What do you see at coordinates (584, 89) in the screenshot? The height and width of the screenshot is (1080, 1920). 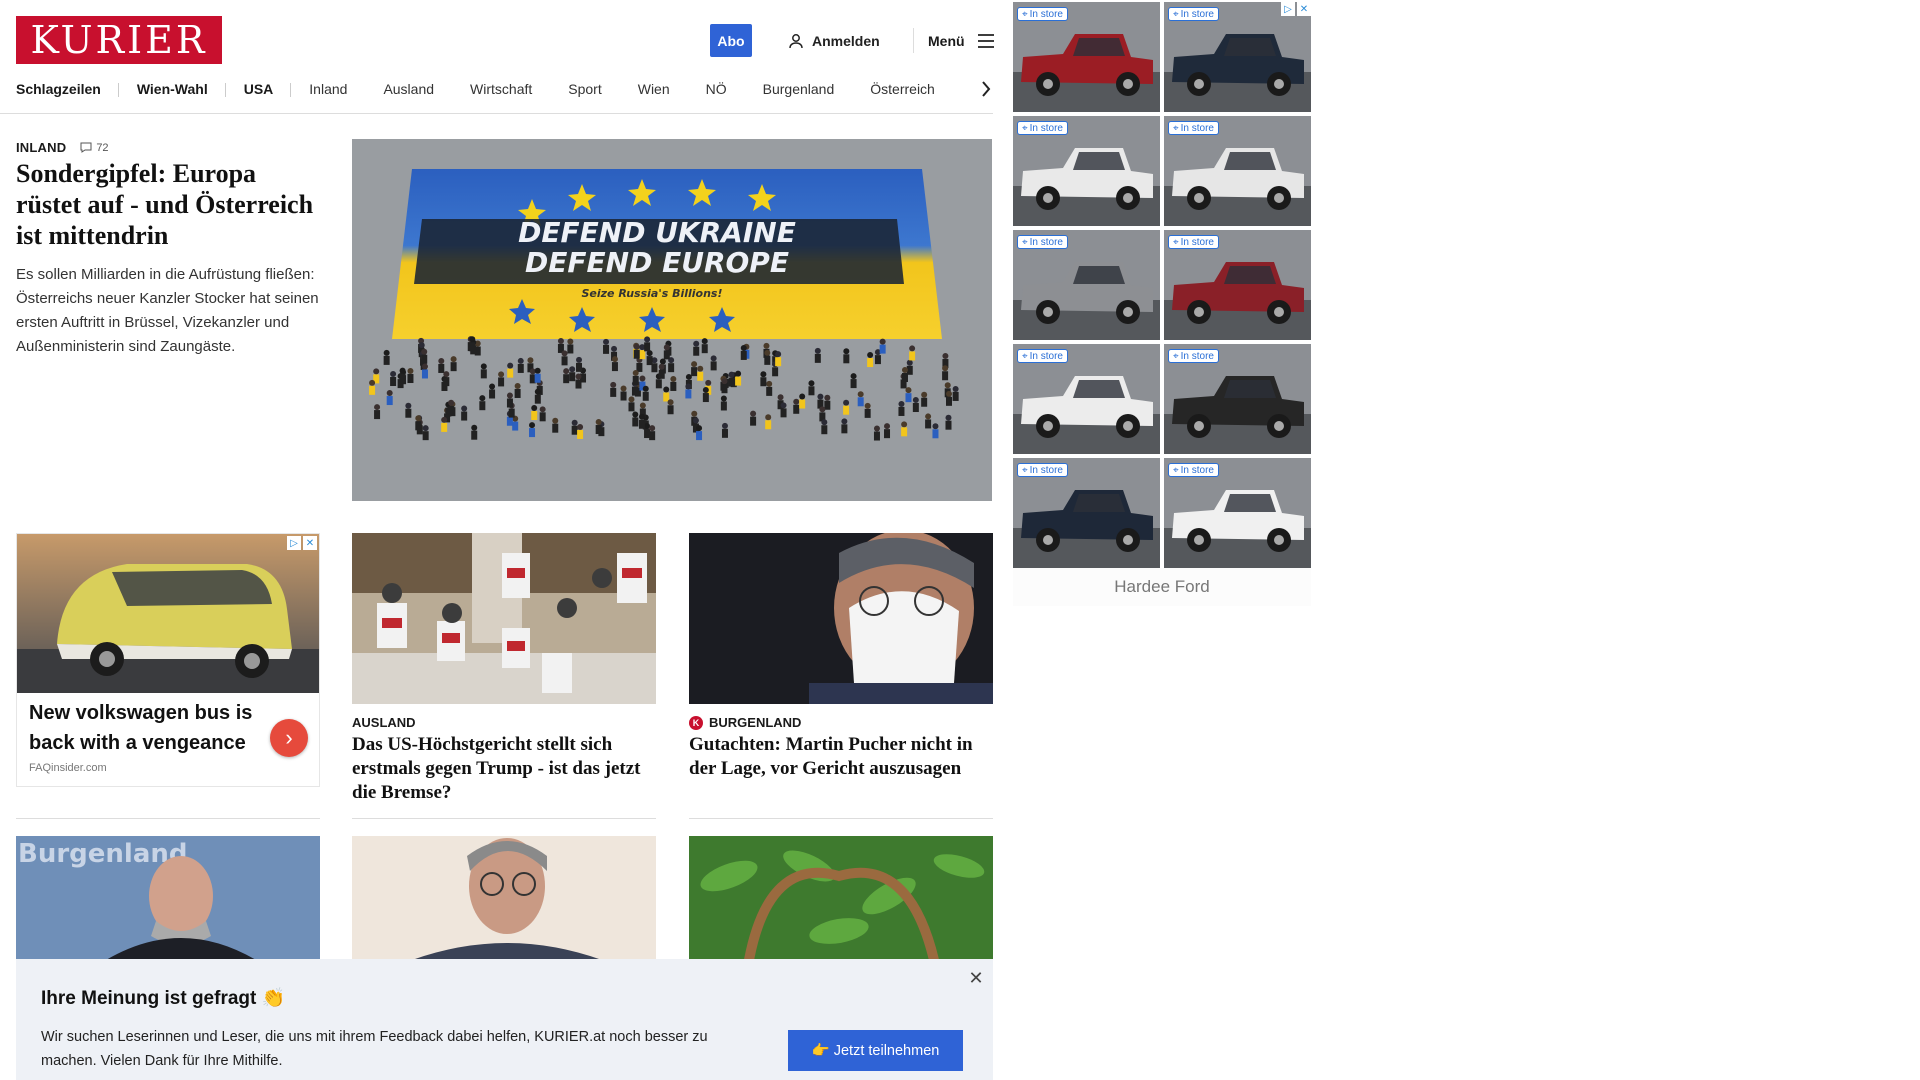 I see `nav-item-sport: Sport` at bounding box center [584, 89].